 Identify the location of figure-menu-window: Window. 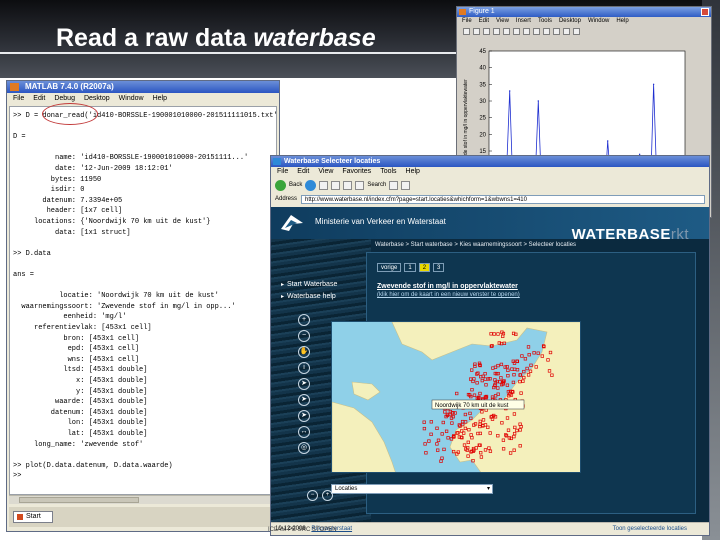
(598, 21).